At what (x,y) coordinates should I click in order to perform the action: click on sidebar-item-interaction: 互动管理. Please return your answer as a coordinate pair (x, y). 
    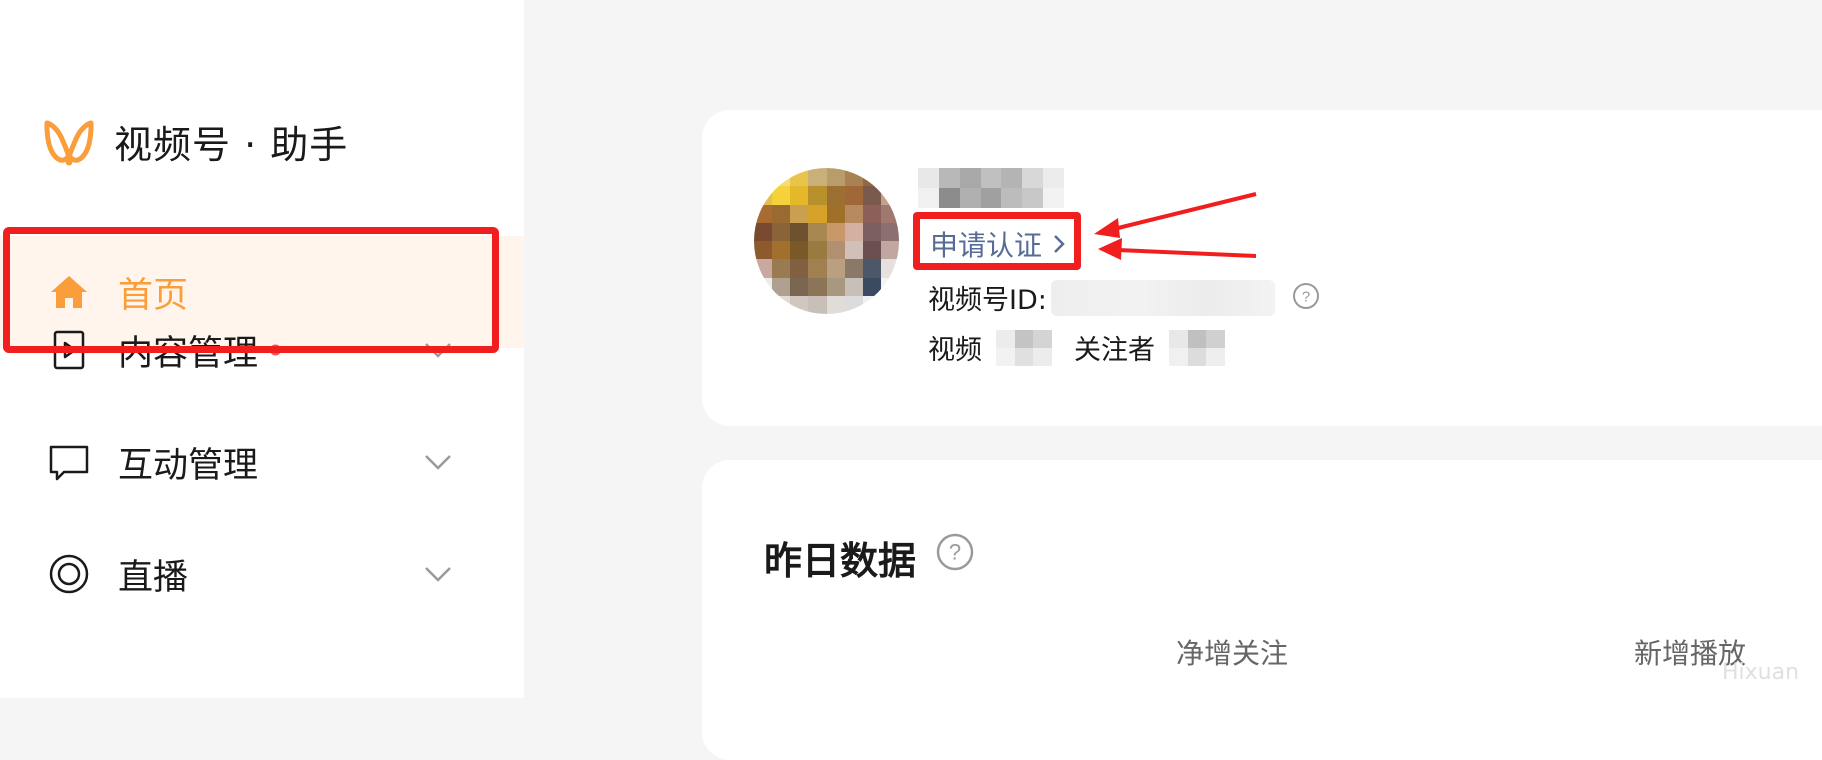
    Looking at the image, I should click on (262, 462).